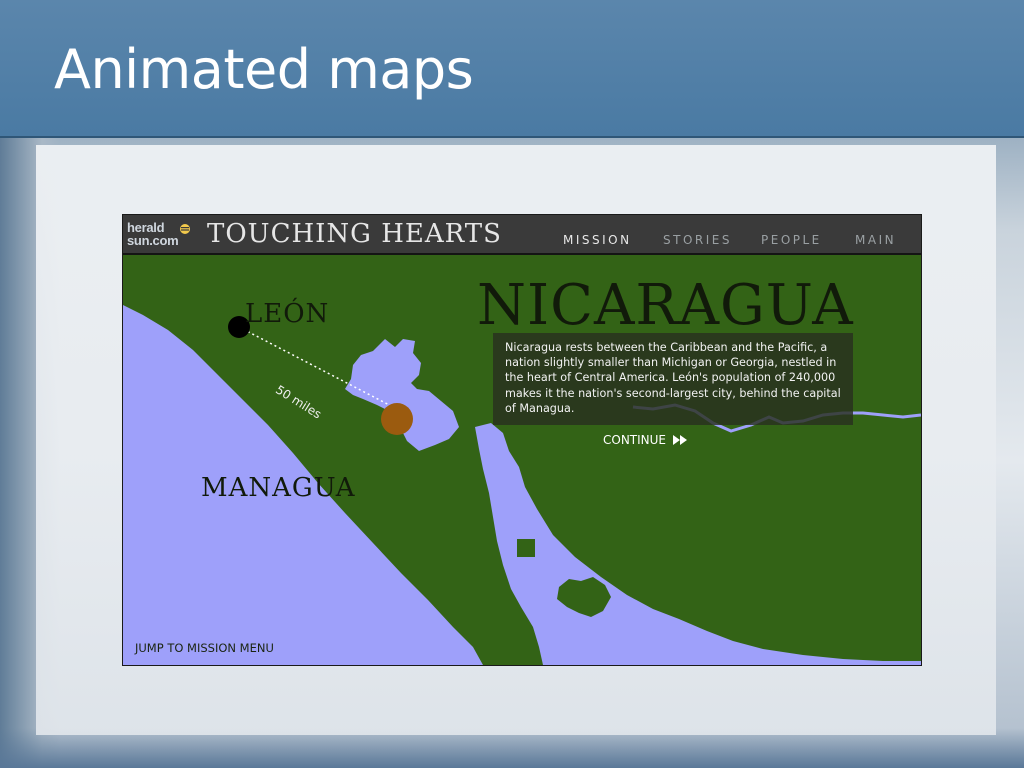 The width and height of the screenshot is (1024, 768). What do you see at coordinates (264, 69) in the screenshot?
I see `slide-title: Animated maps` at bounding box center [264, 69].